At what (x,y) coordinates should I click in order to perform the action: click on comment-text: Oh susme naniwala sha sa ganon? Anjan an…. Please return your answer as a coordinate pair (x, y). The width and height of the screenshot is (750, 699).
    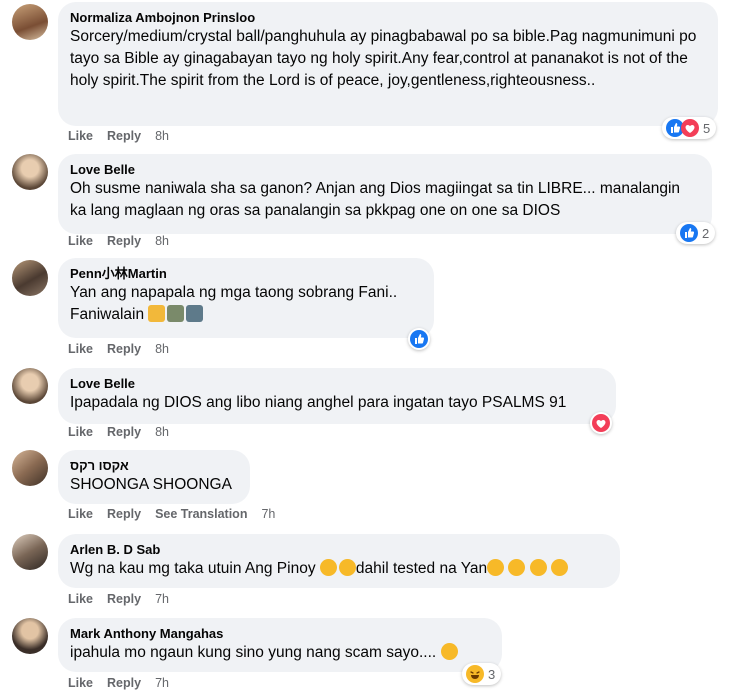
    Looking at the image, I should click on (377, 199).